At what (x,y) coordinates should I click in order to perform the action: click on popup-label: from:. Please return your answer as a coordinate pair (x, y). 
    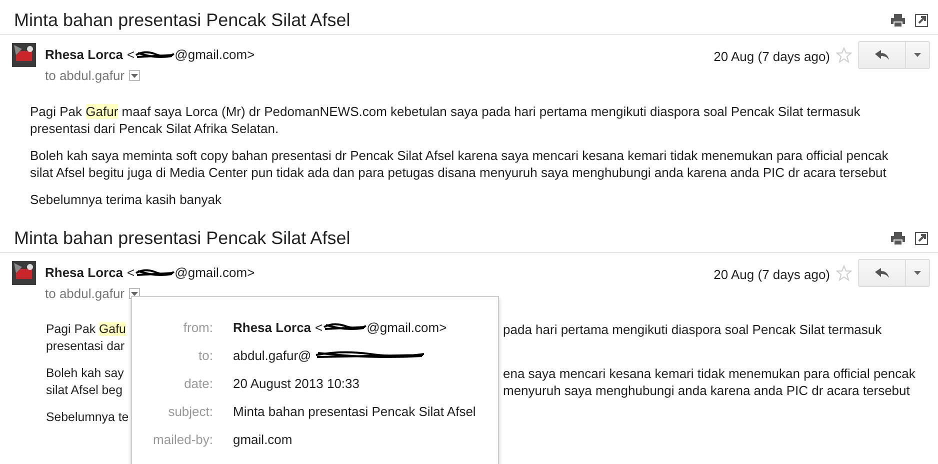
    Looking at the image, I should click on (197, 327).